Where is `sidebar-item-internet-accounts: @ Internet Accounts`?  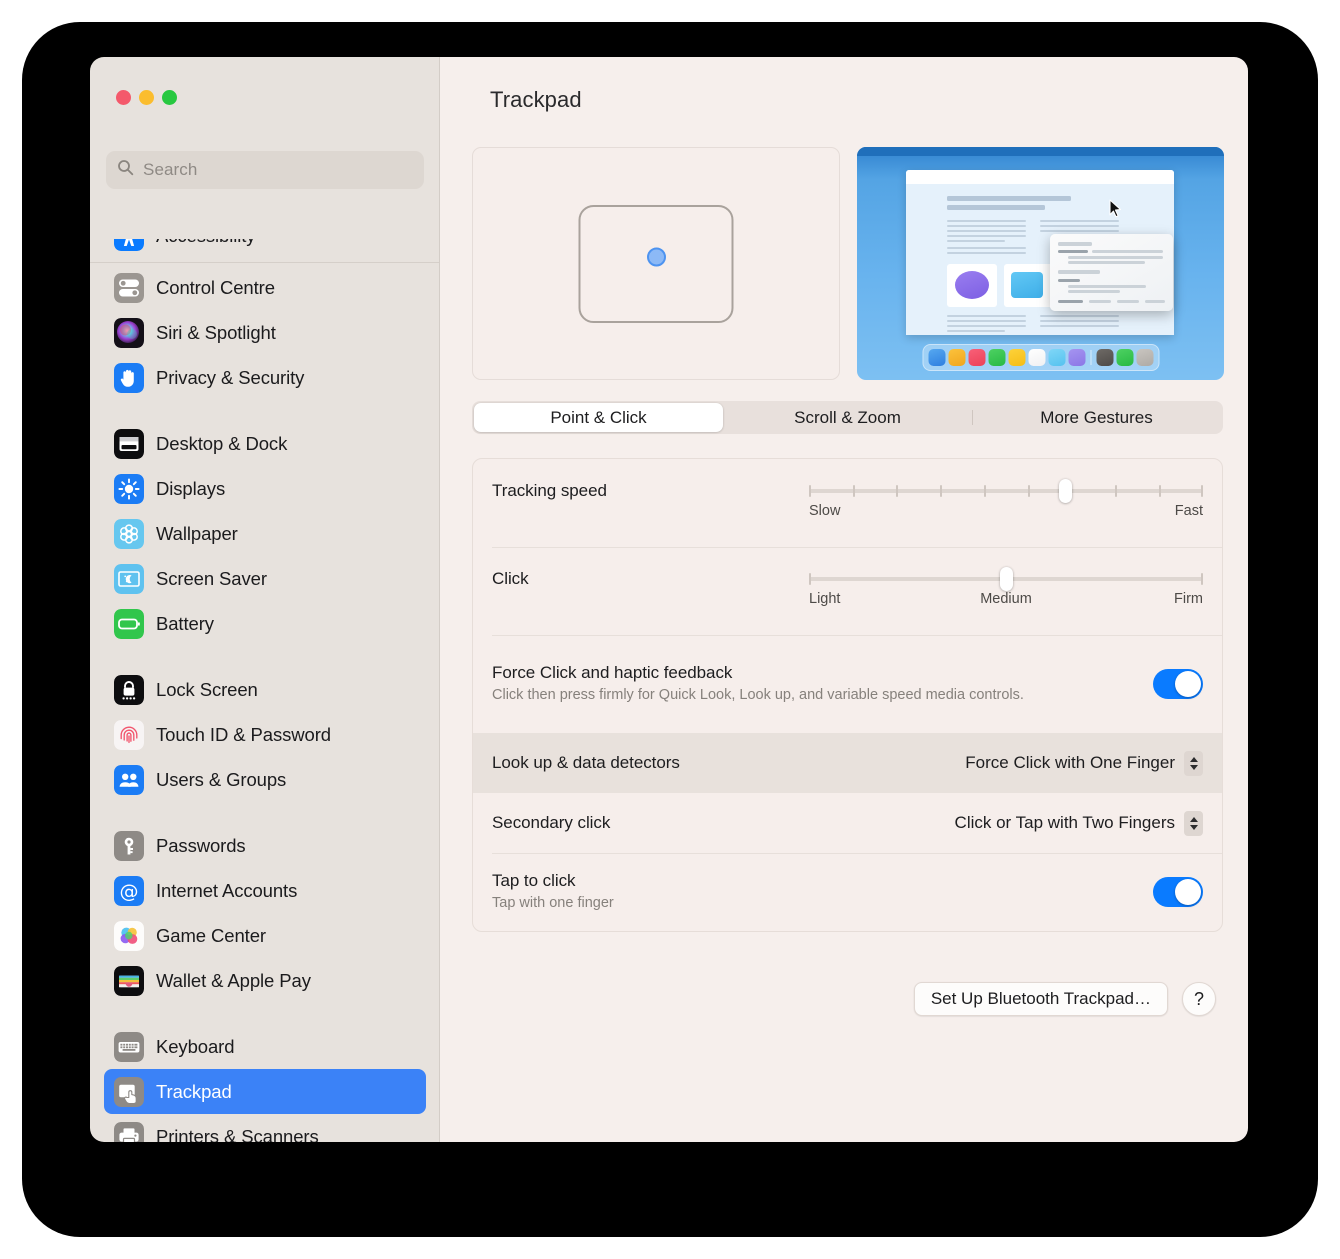 sidebar-item-internet-accounts: @ Internet Accounts is located at coordinates (265, 890).